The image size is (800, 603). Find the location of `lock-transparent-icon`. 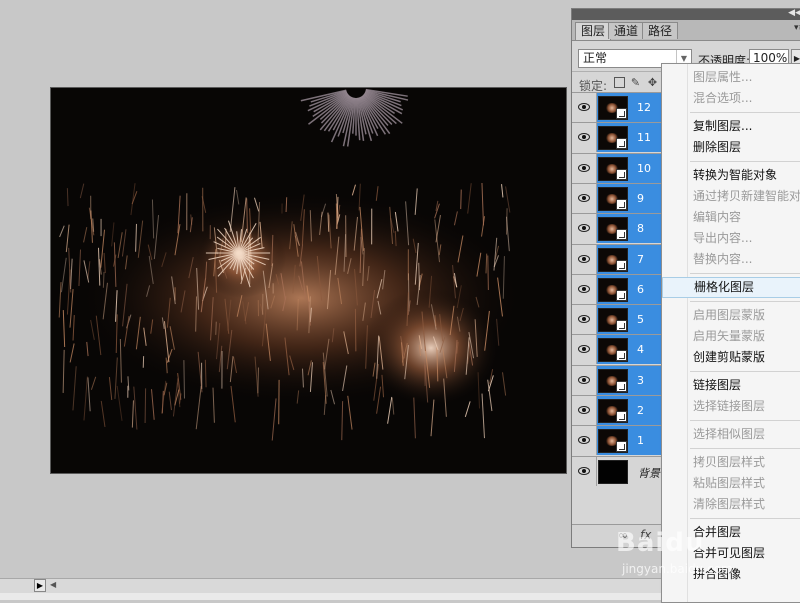

lock-transparent-icon is located at coordinates (619, 82).